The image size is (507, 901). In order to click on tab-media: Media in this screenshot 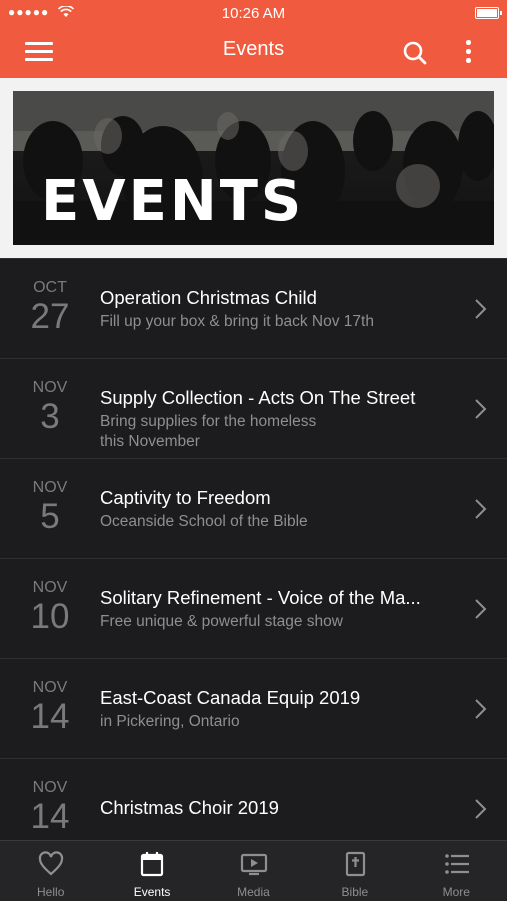, I will do `click(253, 871)`.